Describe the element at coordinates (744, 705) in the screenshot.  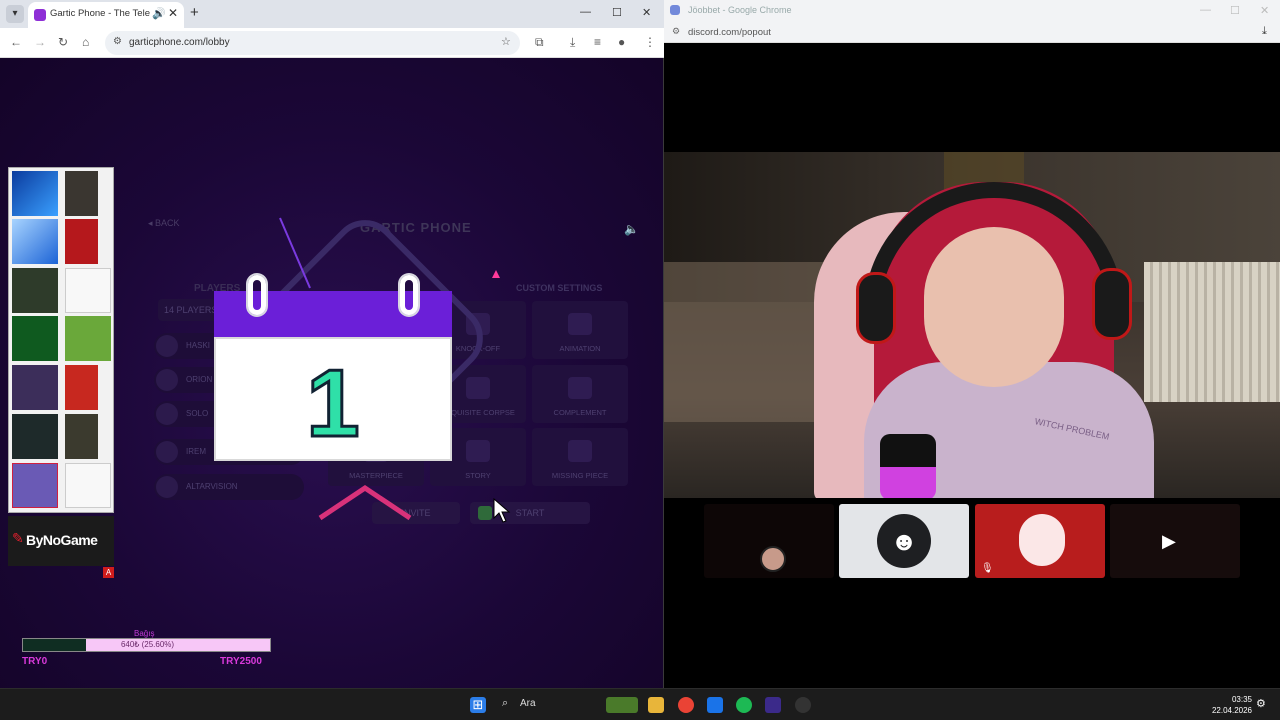
I see `spotify-icon` at that location.